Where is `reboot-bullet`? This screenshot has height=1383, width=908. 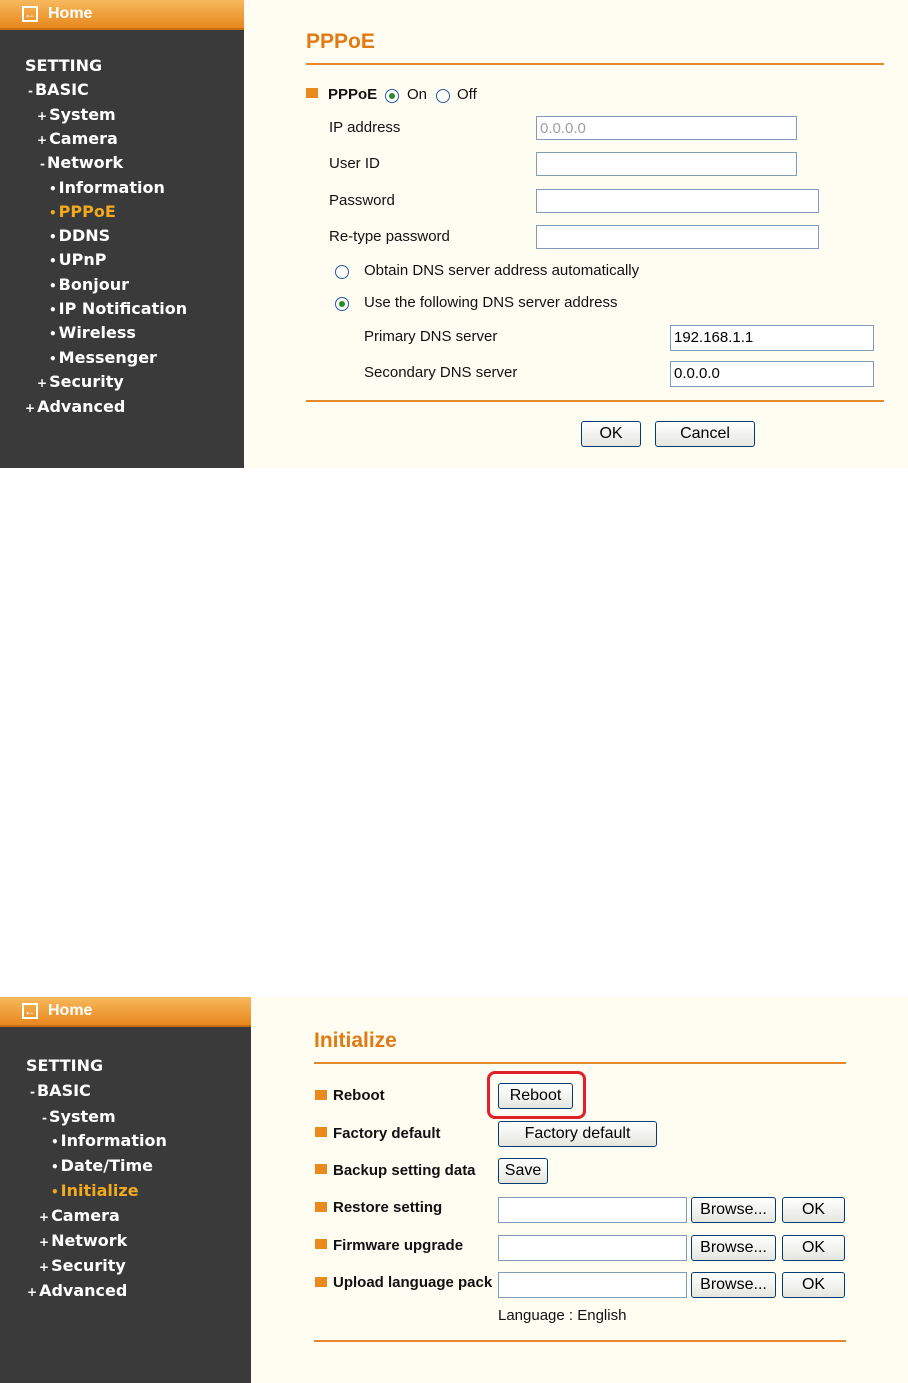
reboot-bullet is located at coordinates (321, 1095).